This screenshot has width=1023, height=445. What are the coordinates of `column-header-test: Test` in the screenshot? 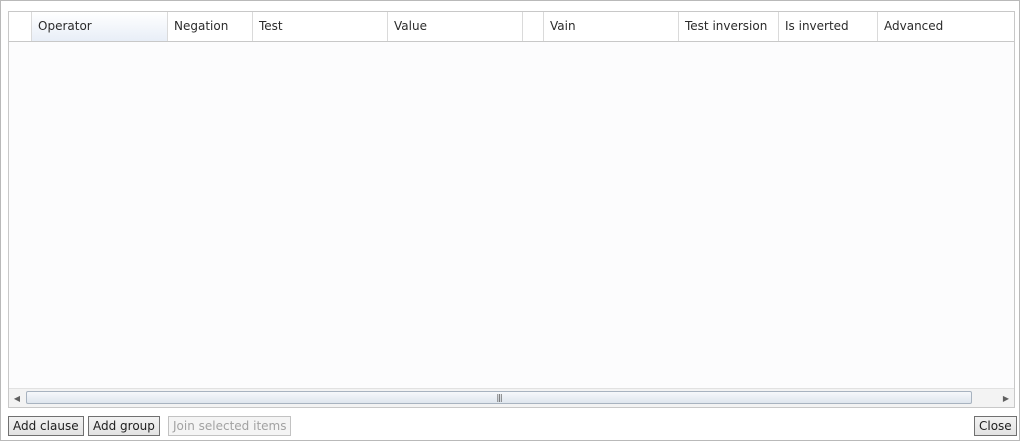 It's located at (320, 26).